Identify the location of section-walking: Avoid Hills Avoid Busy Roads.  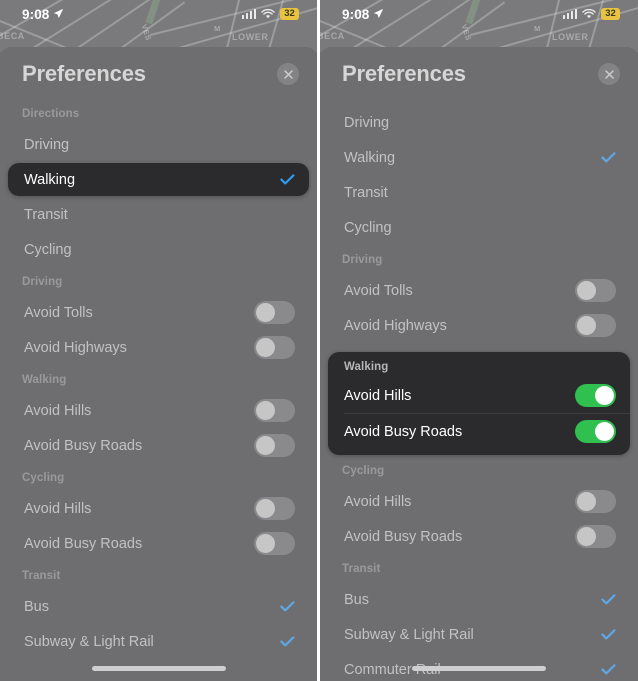
(158, 428).